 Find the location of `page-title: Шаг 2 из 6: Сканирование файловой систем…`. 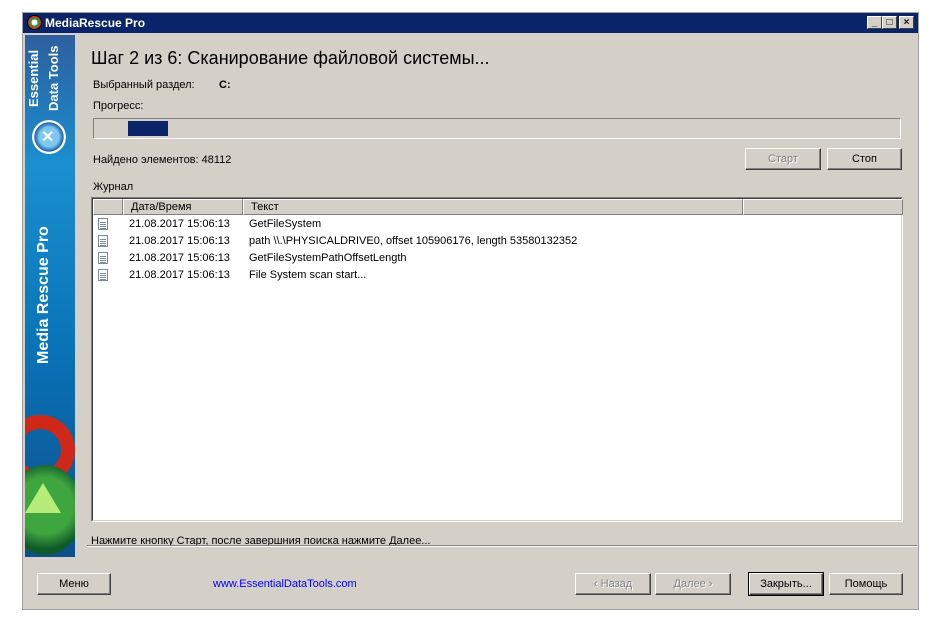

page-title: Шаг 2 из 6: Сканирование файловой систем… is located at coordinates (290, 58).